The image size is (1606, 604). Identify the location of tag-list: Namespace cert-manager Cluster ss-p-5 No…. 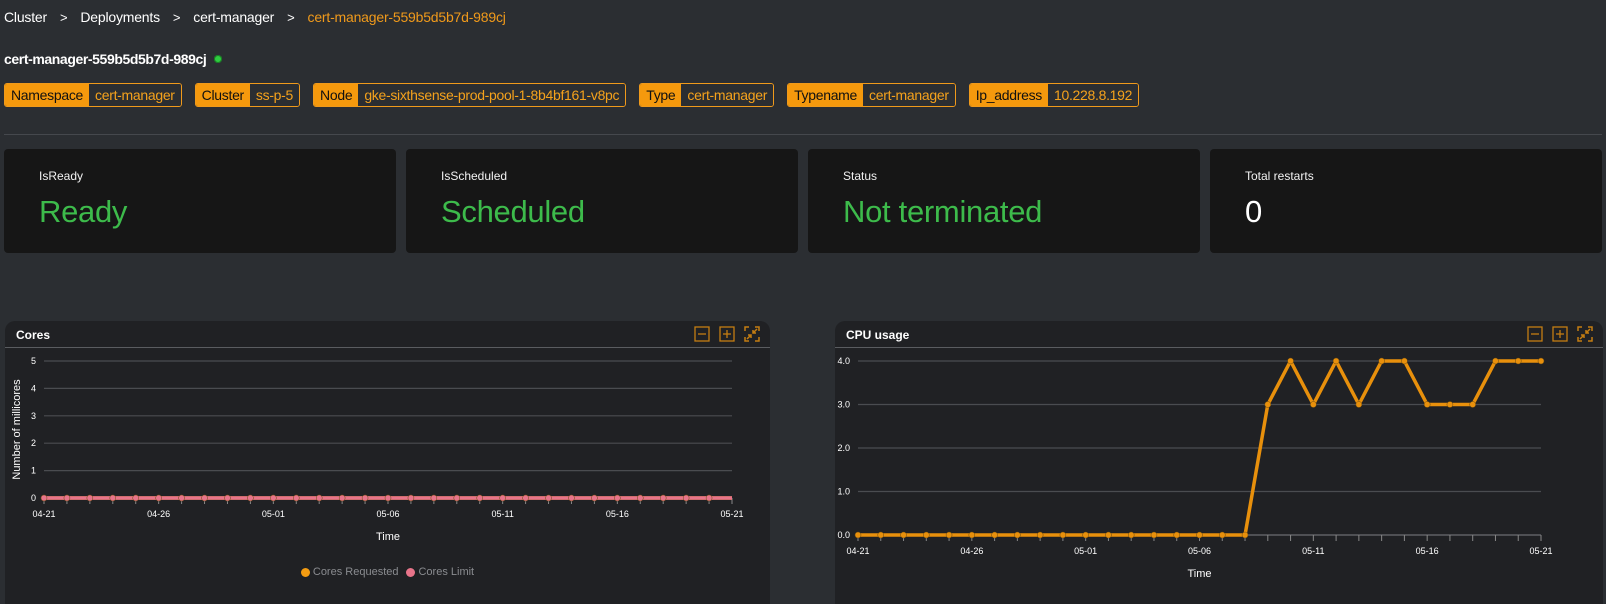
(572, 95).